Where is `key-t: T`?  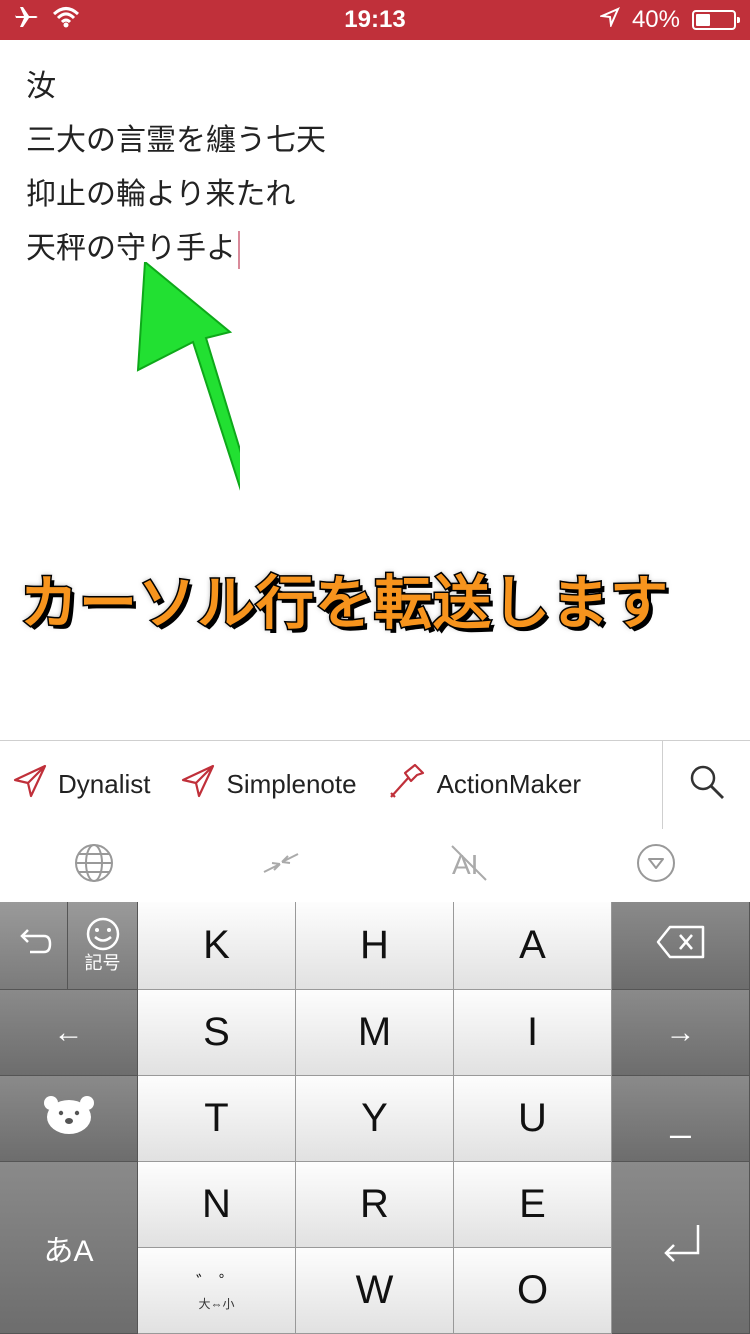 key-t: T is located at coordinates (217, 1119).